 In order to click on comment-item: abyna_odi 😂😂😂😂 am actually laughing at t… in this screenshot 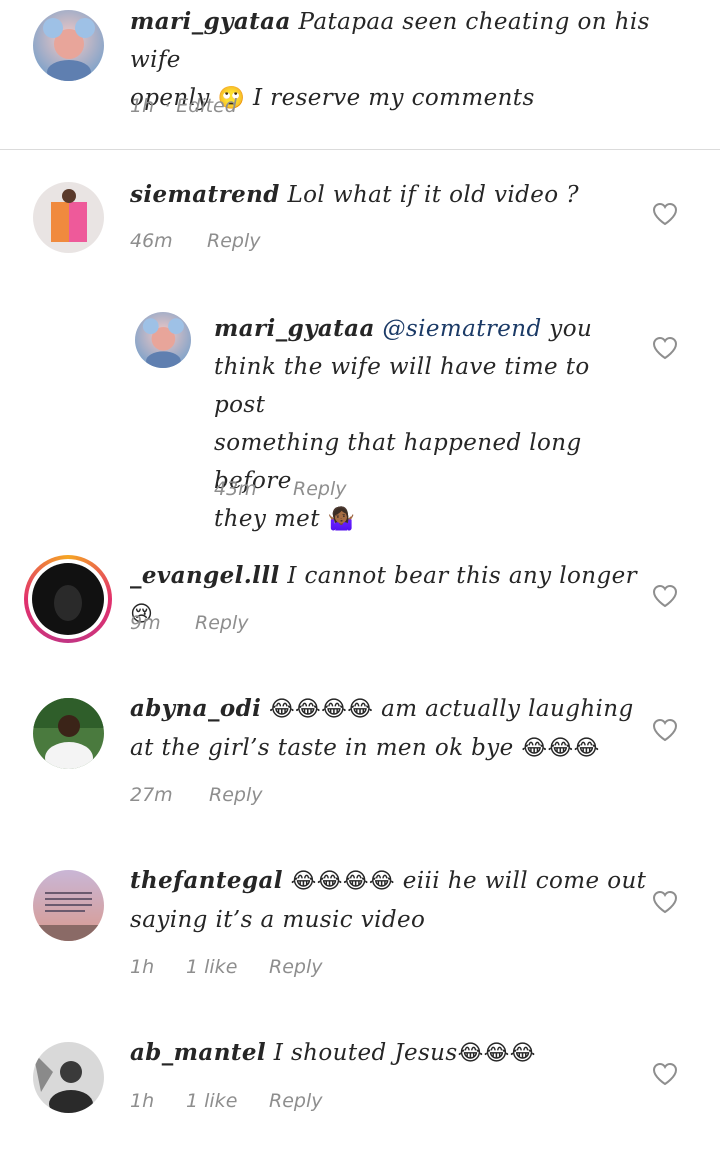, I will do `click(360, 750)`.